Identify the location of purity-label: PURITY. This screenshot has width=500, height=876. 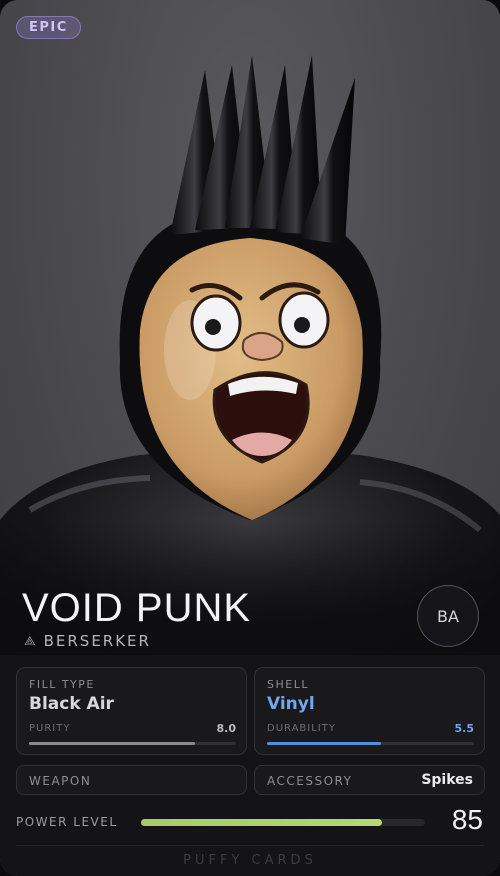
(50, 728).